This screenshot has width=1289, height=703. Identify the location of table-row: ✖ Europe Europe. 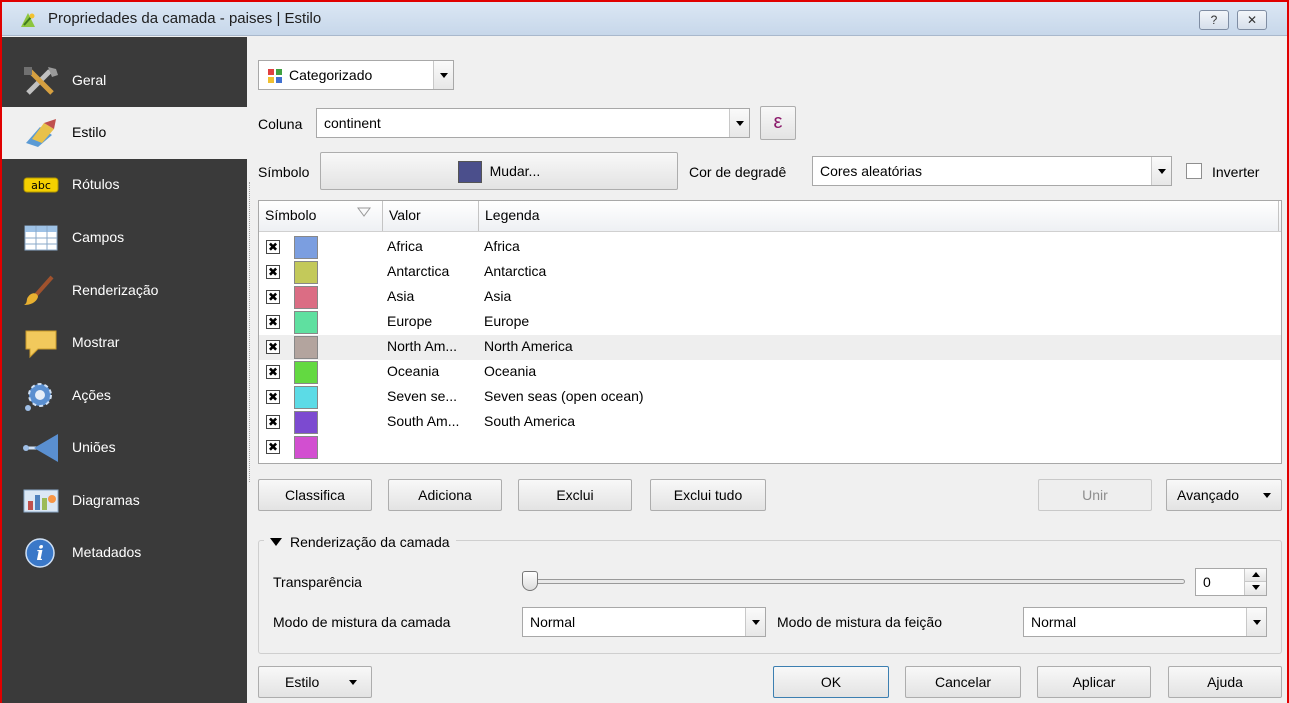
(770, 322).